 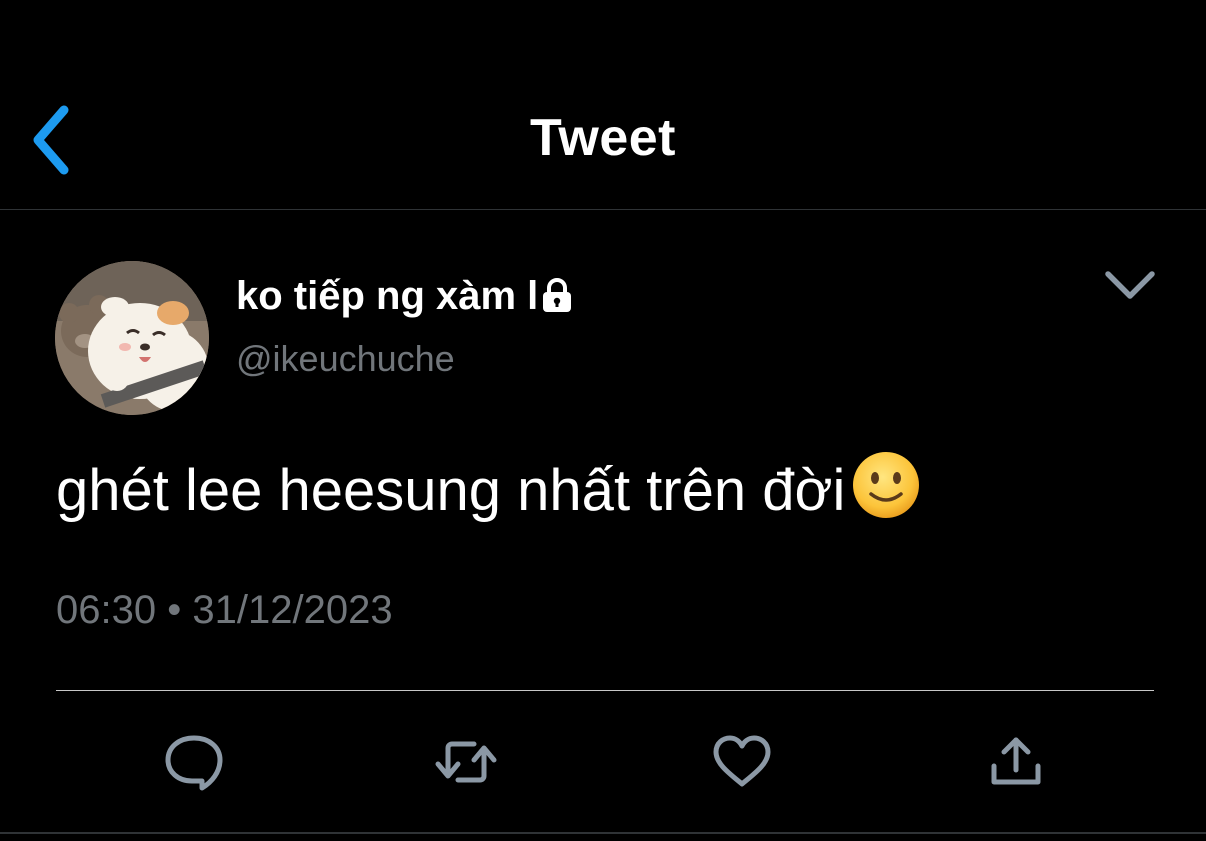 I want to click on lock-icon, so click(x=557, y=300).